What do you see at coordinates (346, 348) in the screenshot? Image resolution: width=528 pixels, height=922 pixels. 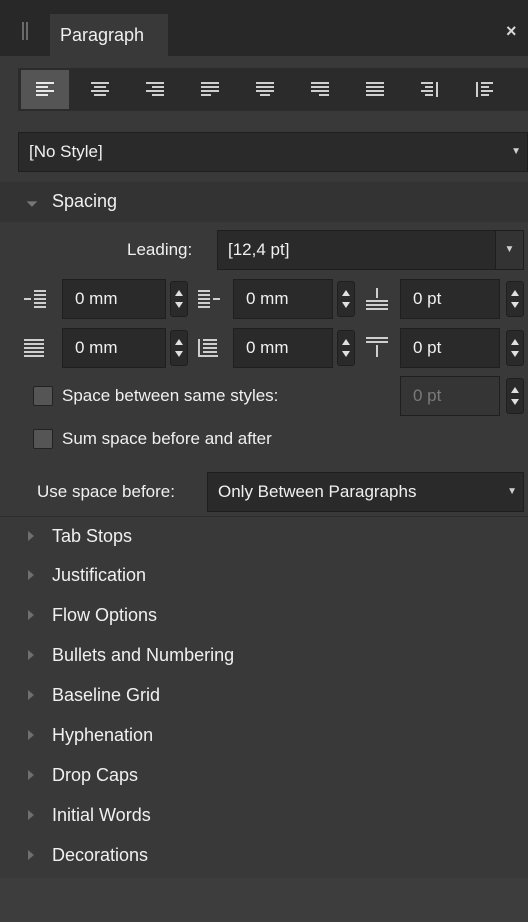 I see `last-line-indent-stepper` at bounding box center [346, 348].